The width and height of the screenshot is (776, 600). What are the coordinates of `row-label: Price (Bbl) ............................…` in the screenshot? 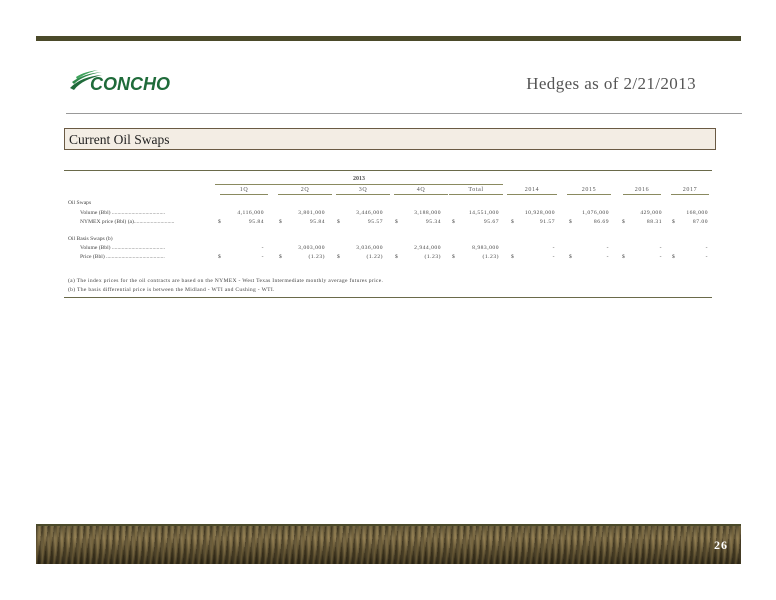 It's located at (122, 257).